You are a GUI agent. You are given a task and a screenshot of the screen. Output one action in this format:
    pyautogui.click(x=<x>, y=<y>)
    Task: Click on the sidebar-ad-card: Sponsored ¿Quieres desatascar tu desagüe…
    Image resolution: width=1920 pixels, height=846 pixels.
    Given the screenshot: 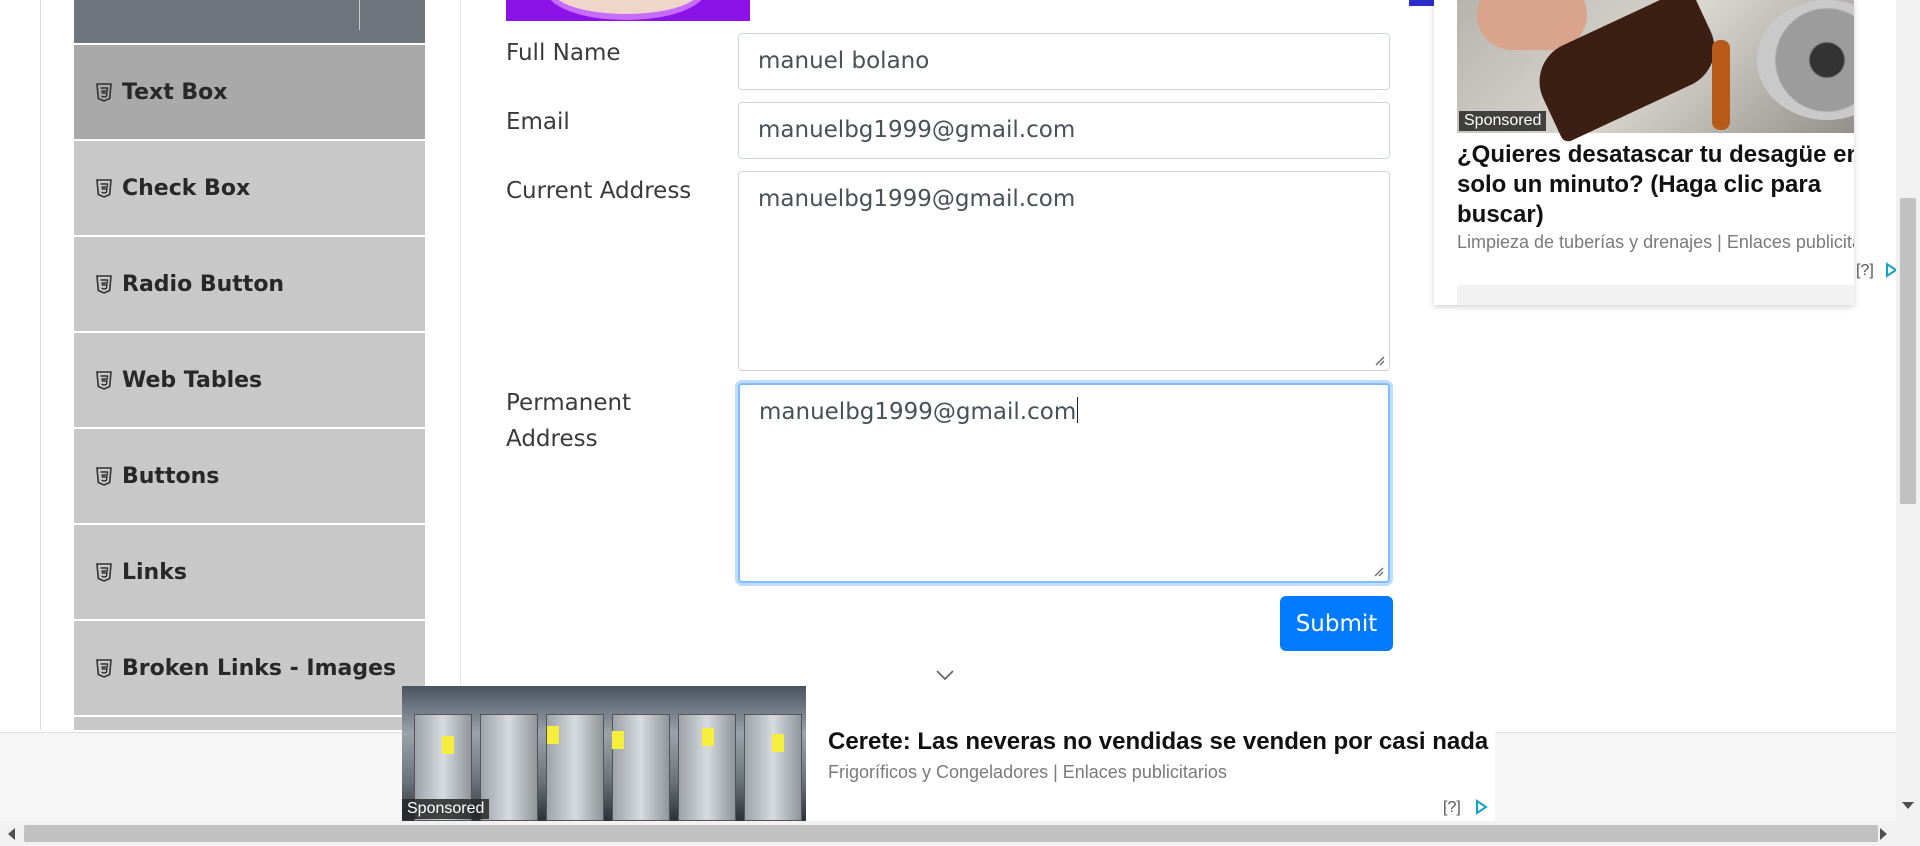 What is the action you would take?
    pyautogui.click(x=1644, y=152)
    